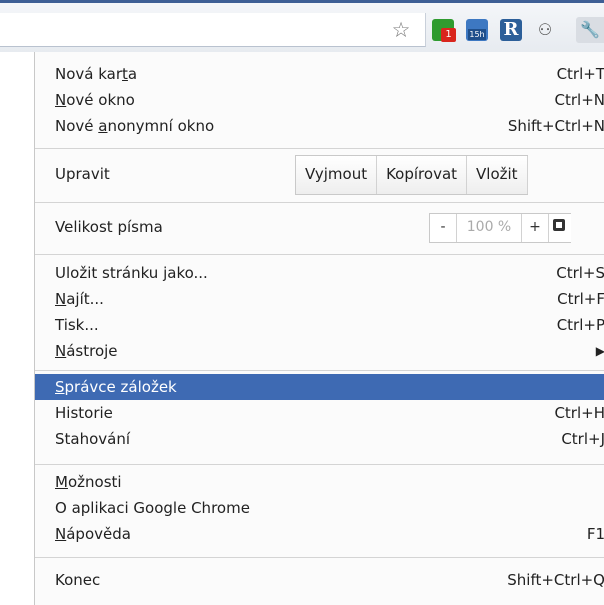 The height and width of the screenshot is (605, 604). What do you see at coordinates (93, 439) in the screenshot?
I see `menu-item-label: Stahování` at bounding box center [93, 439].